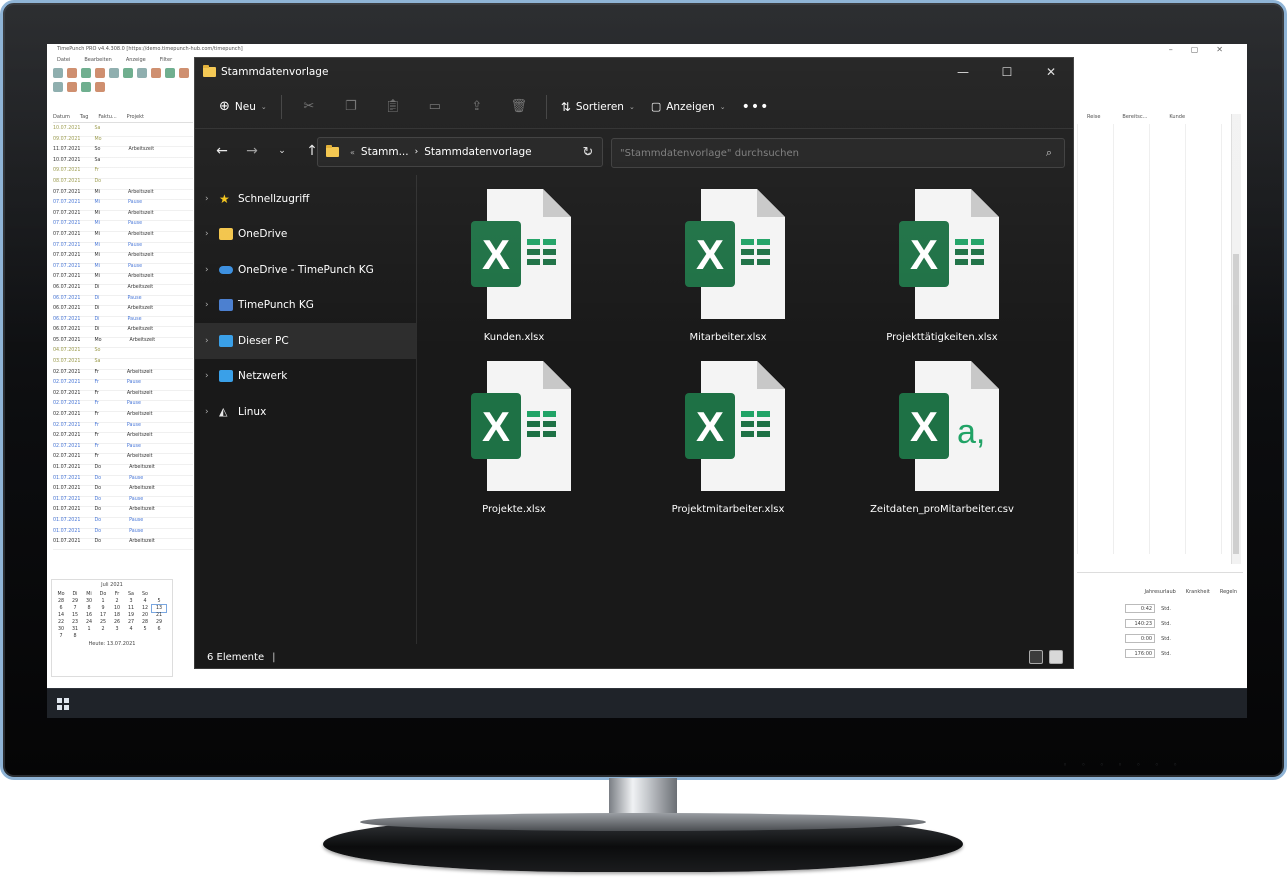 The width and height of the screenshot is (1287, 880). I want to click on calendar-day: 23, so click(75, 622).